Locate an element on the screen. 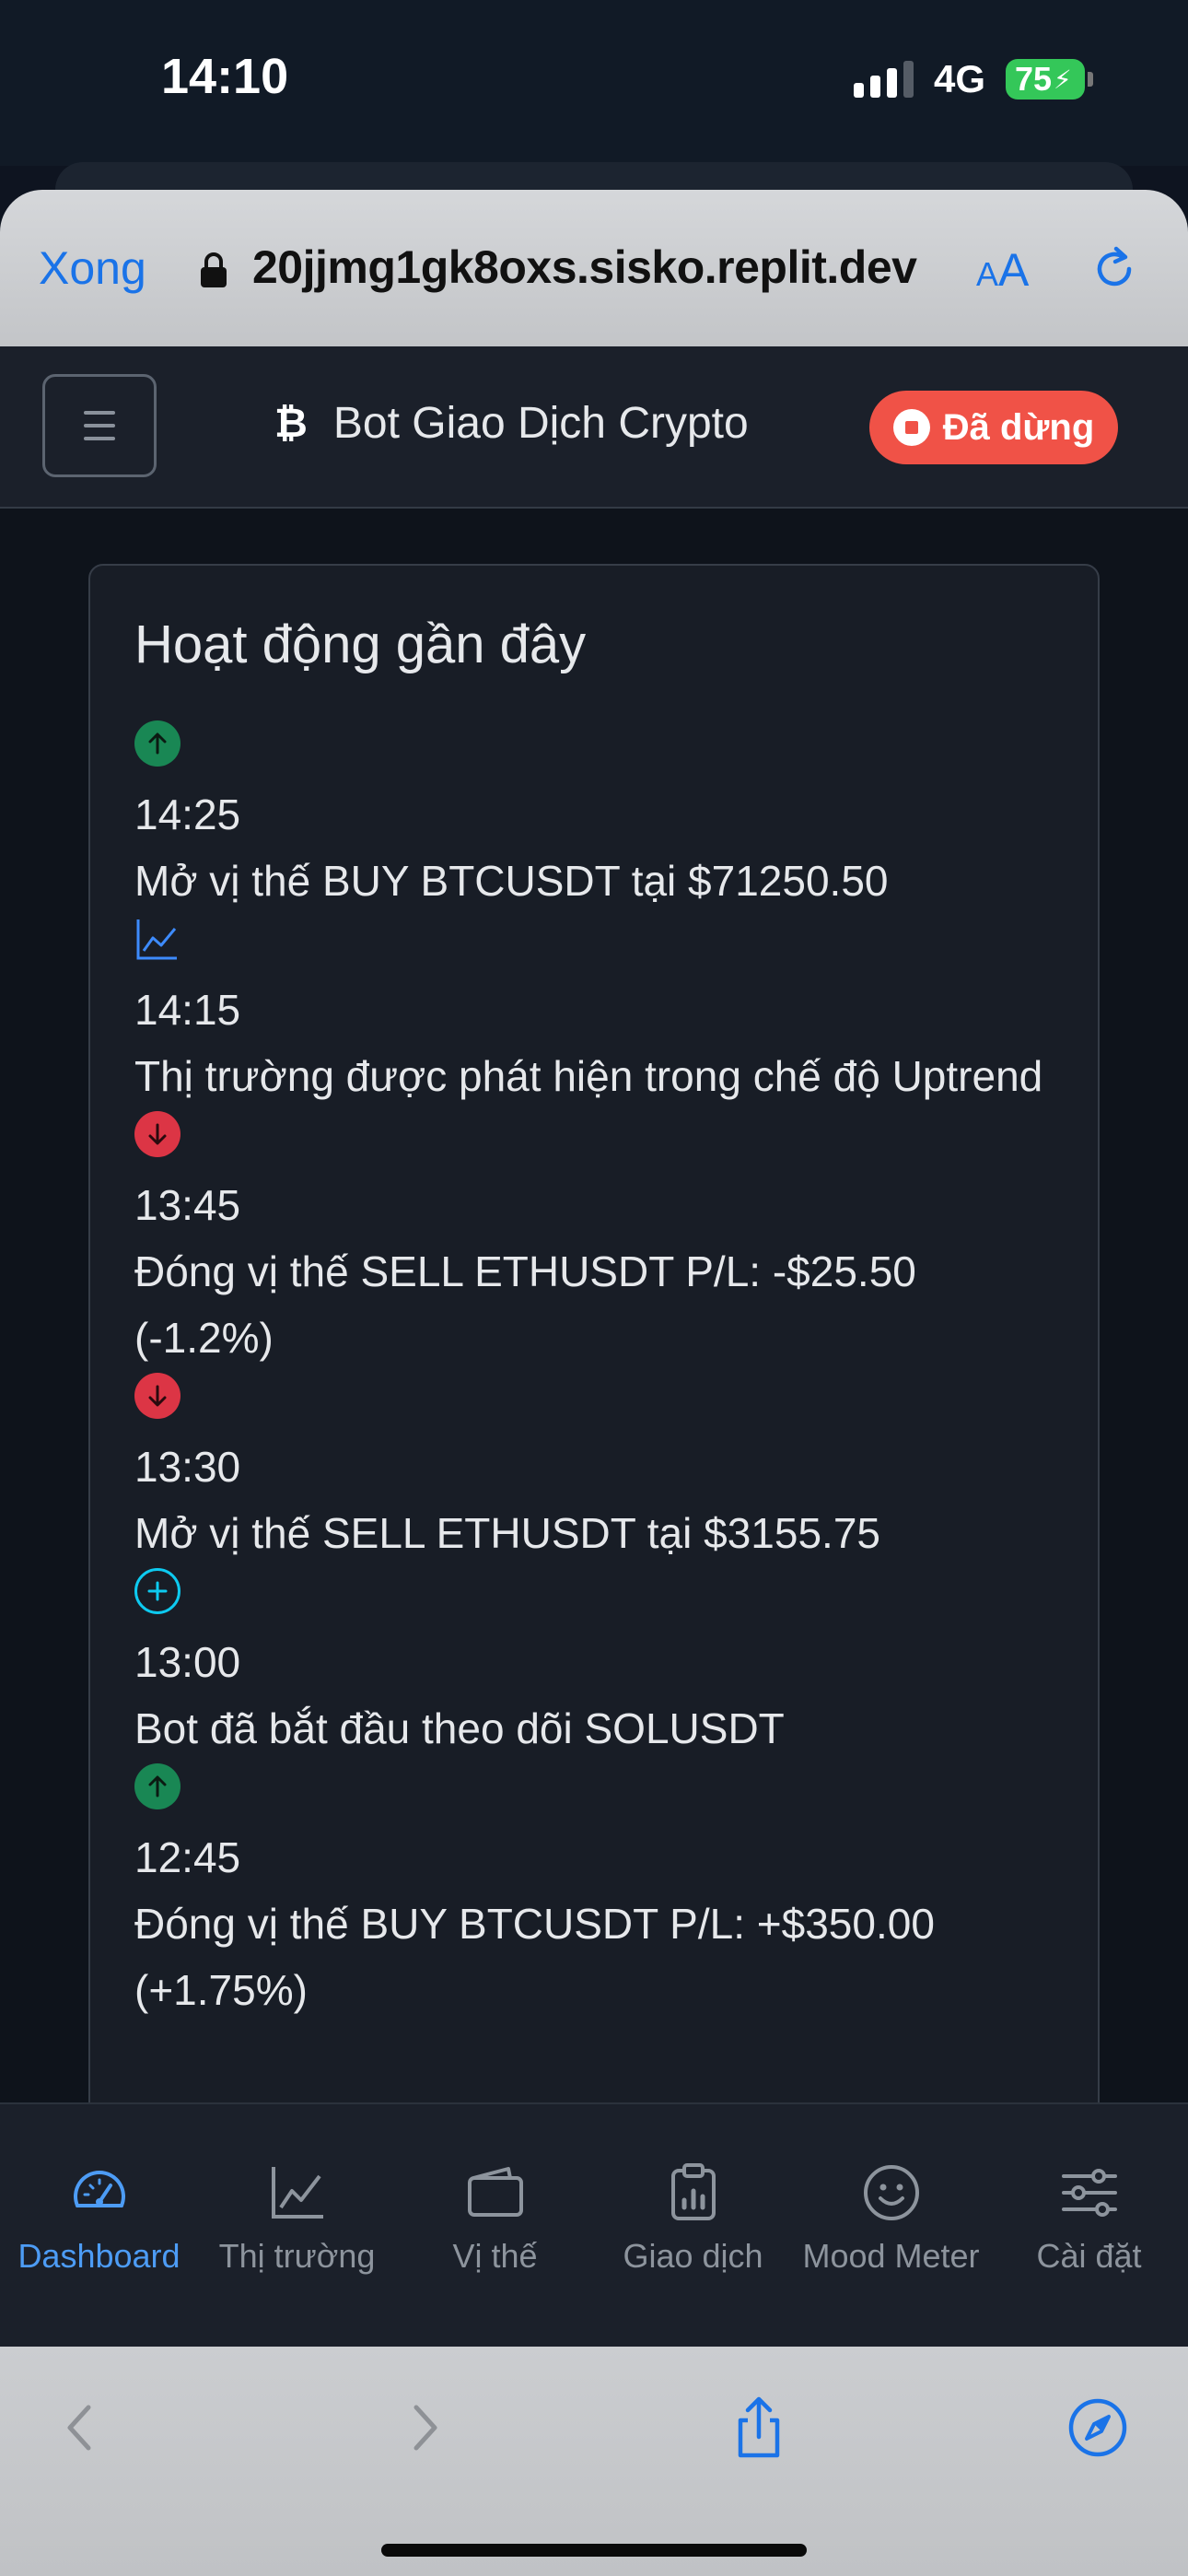 Image resolution: width=1188 pixels, height=2576 pixels. browser-address-bar: Xong 20jjmg1gk8oxs.sisko.replit.dev AA is located at coordinates (594, 268).